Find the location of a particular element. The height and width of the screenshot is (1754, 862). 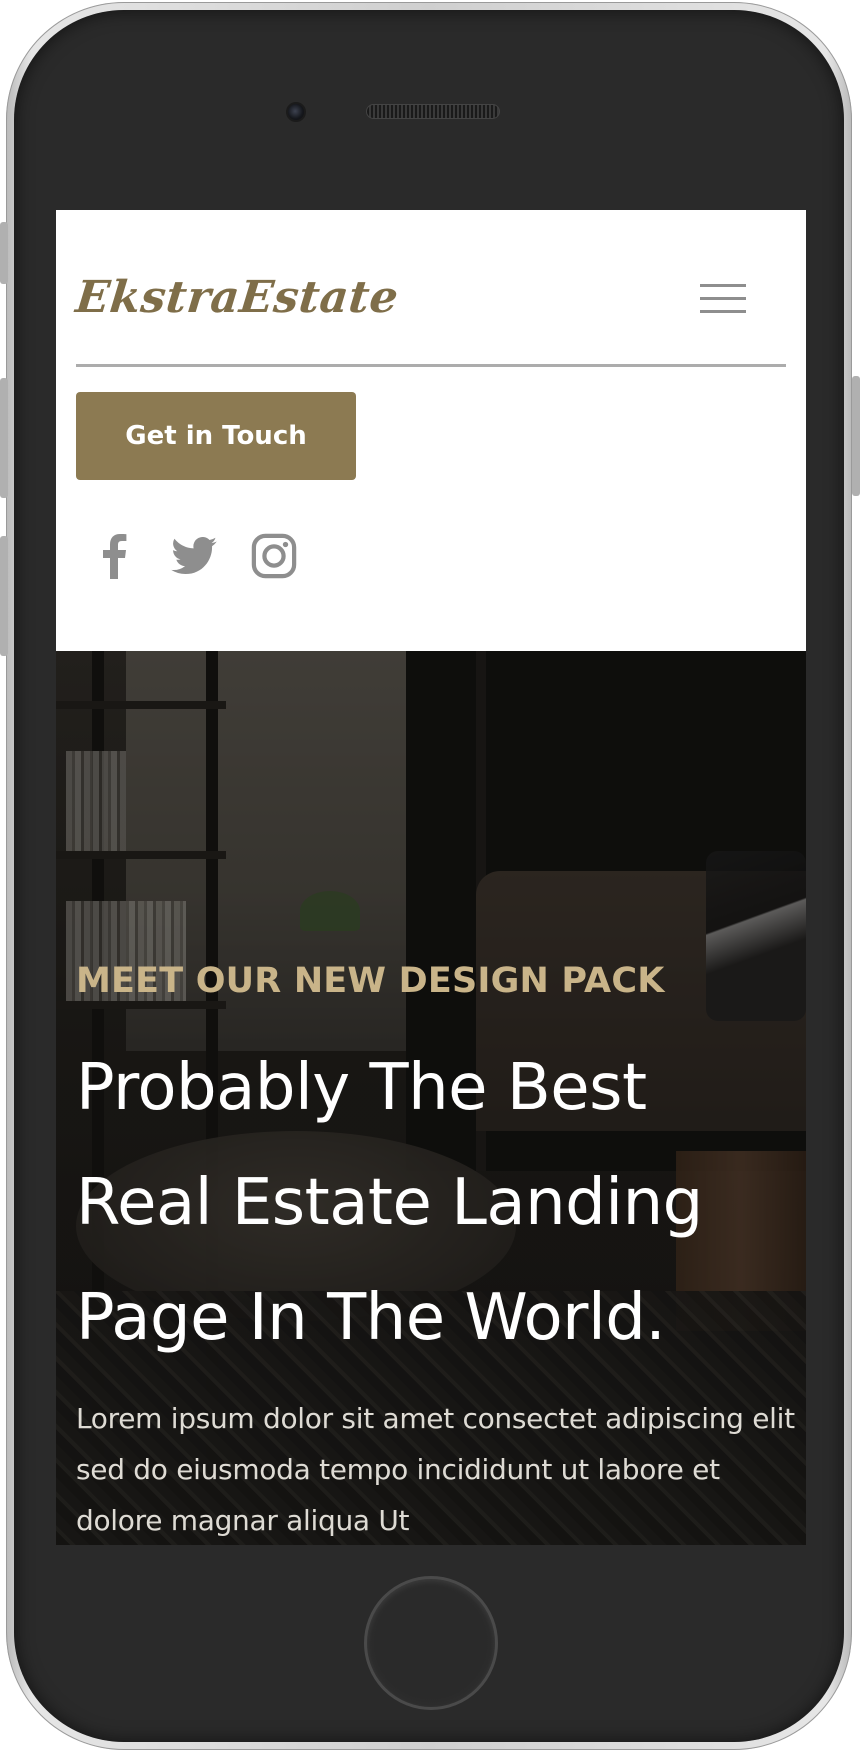

hamburger-menu-icon is located at coordinates (723, 299).